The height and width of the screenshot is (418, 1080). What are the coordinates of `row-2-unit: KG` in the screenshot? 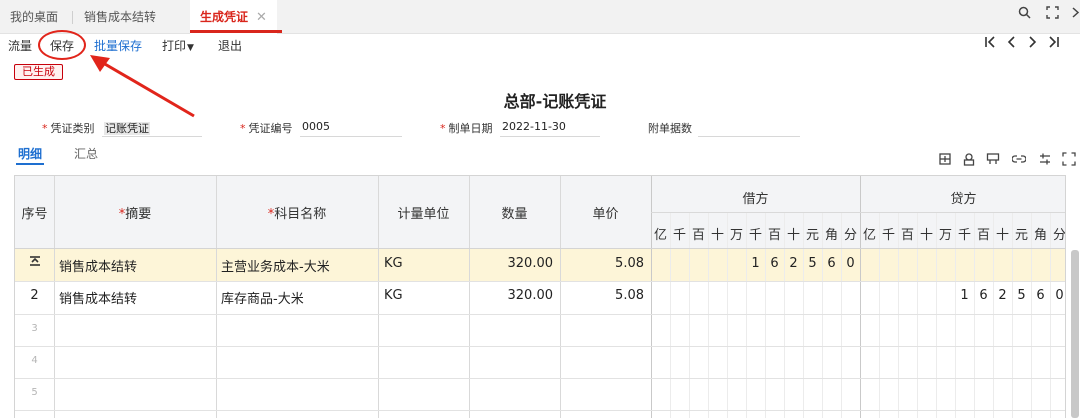 It's located at (393, 295).